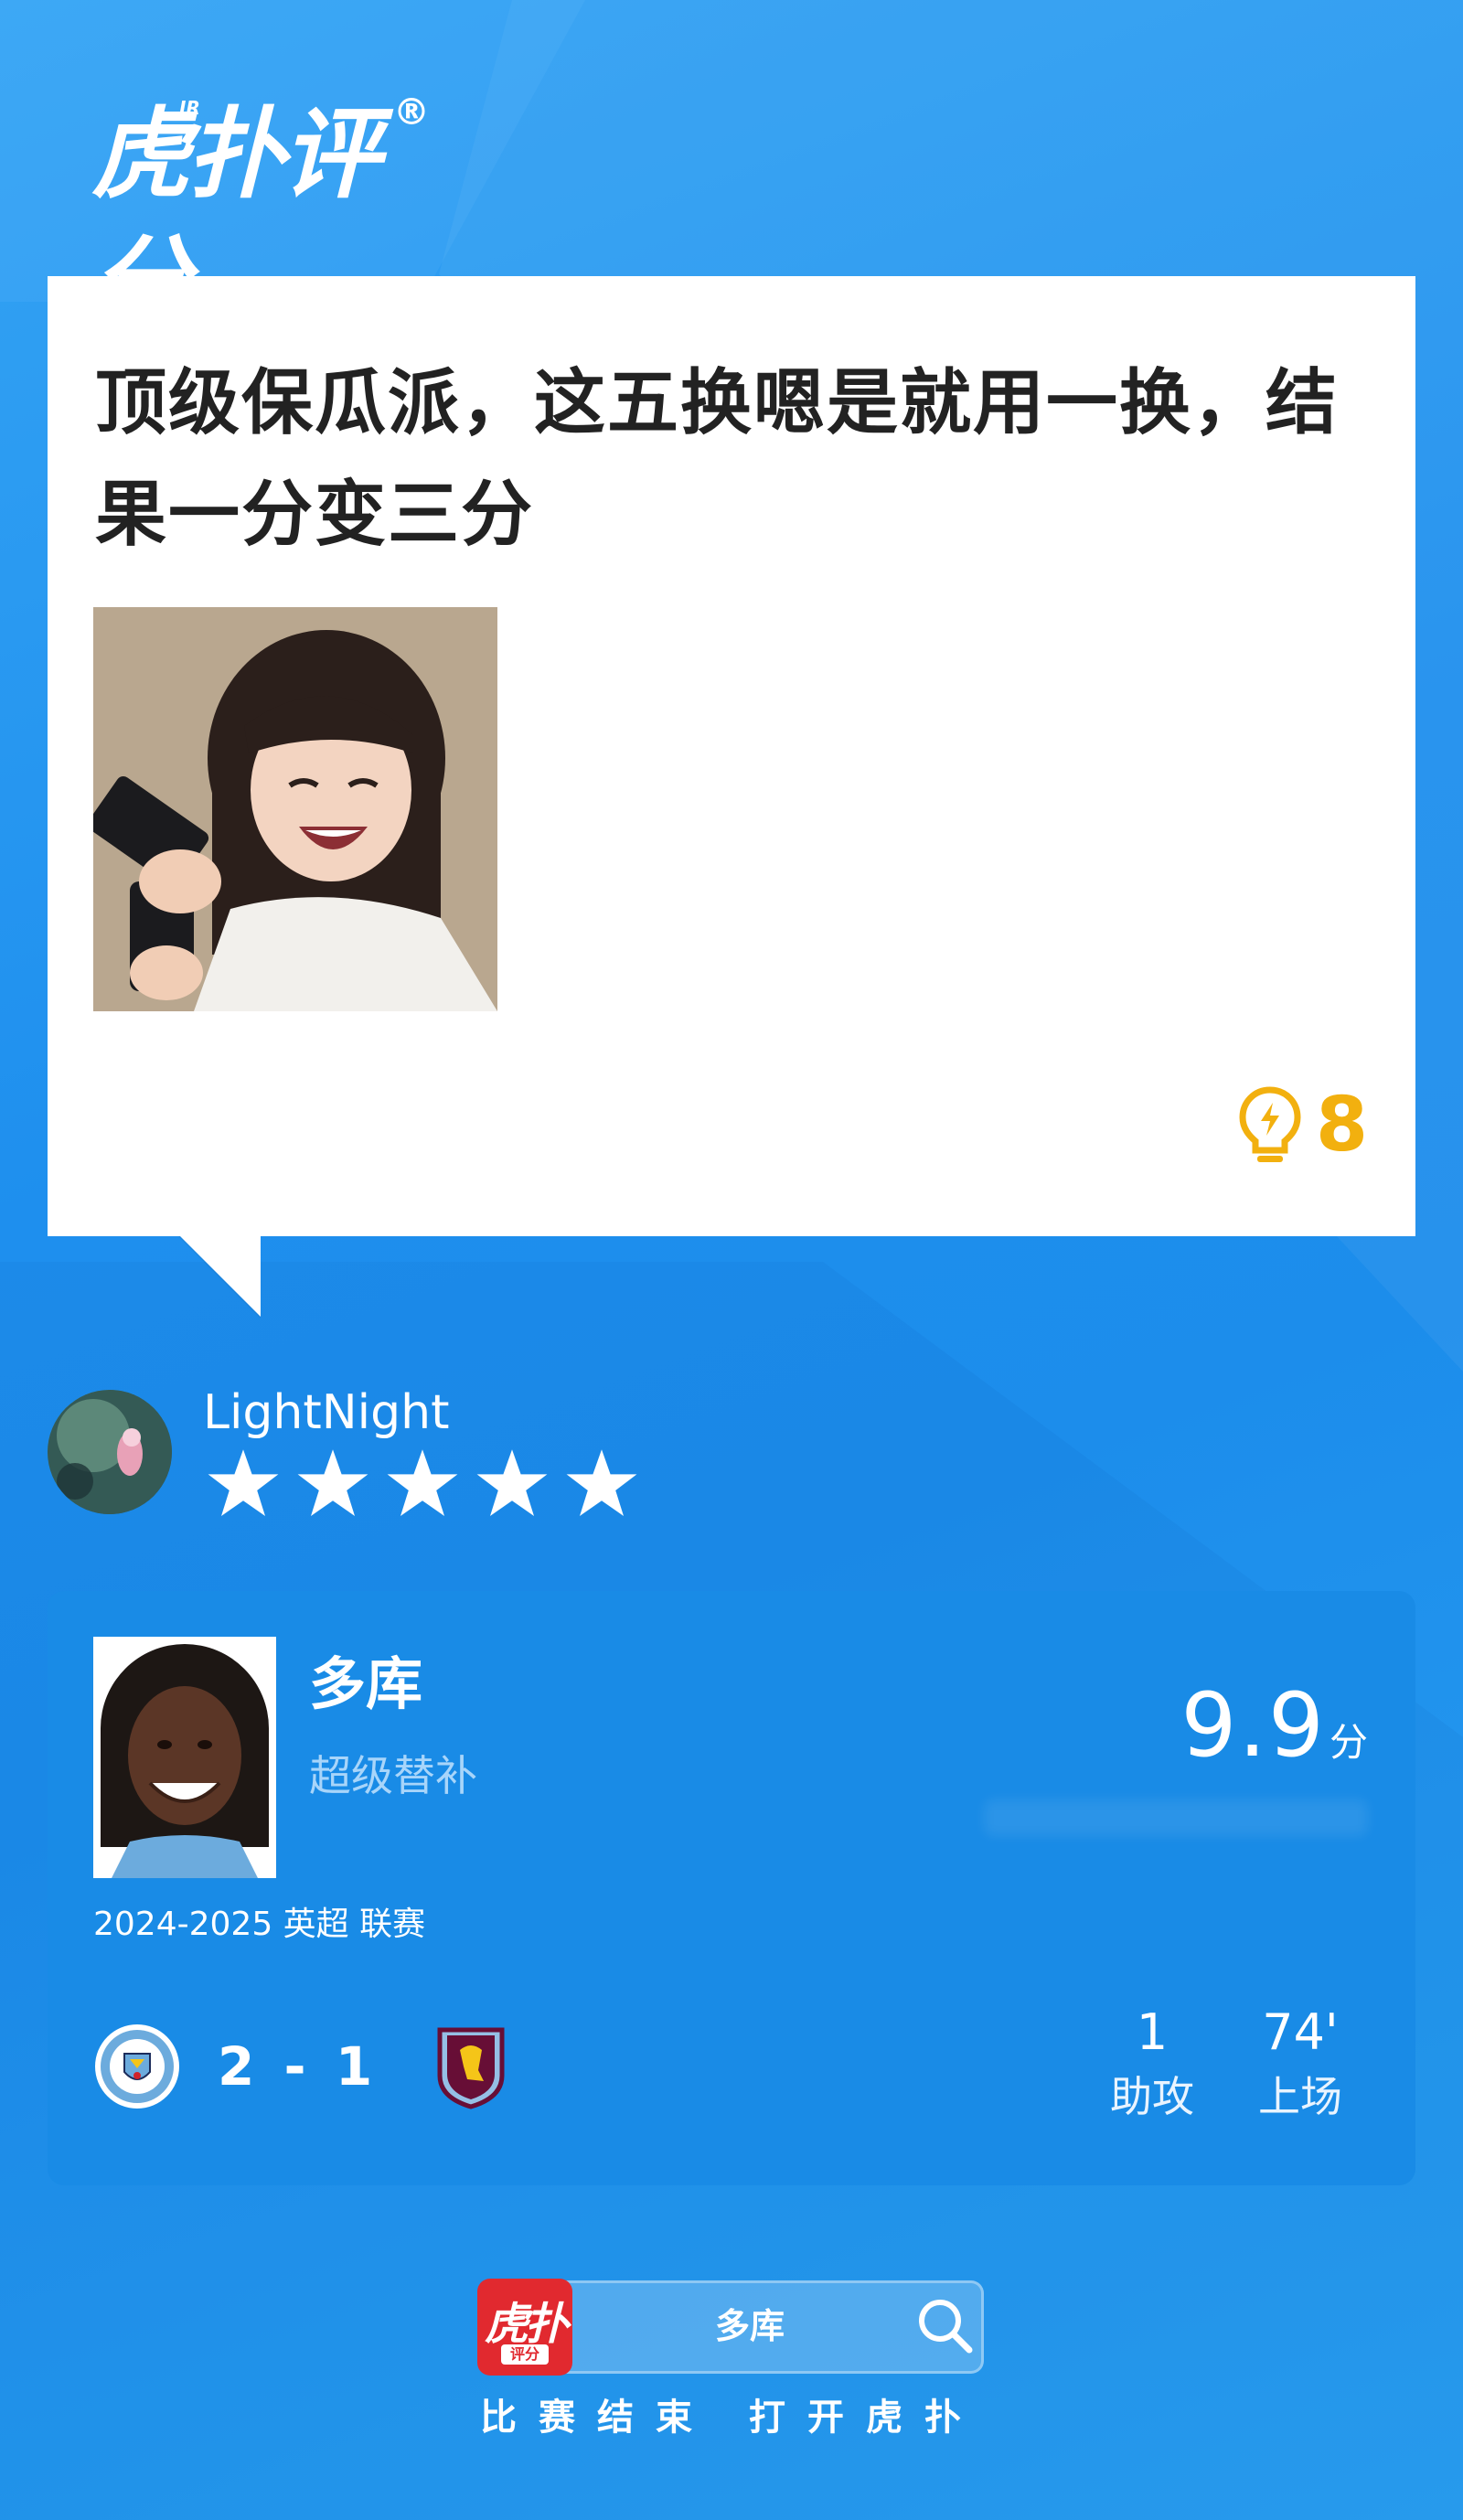 The height and width of the screenshot is (2520, 1463). Describe the element at coordinates (326, 1413) in the screenshot. I see `username: LightNight` at that location.